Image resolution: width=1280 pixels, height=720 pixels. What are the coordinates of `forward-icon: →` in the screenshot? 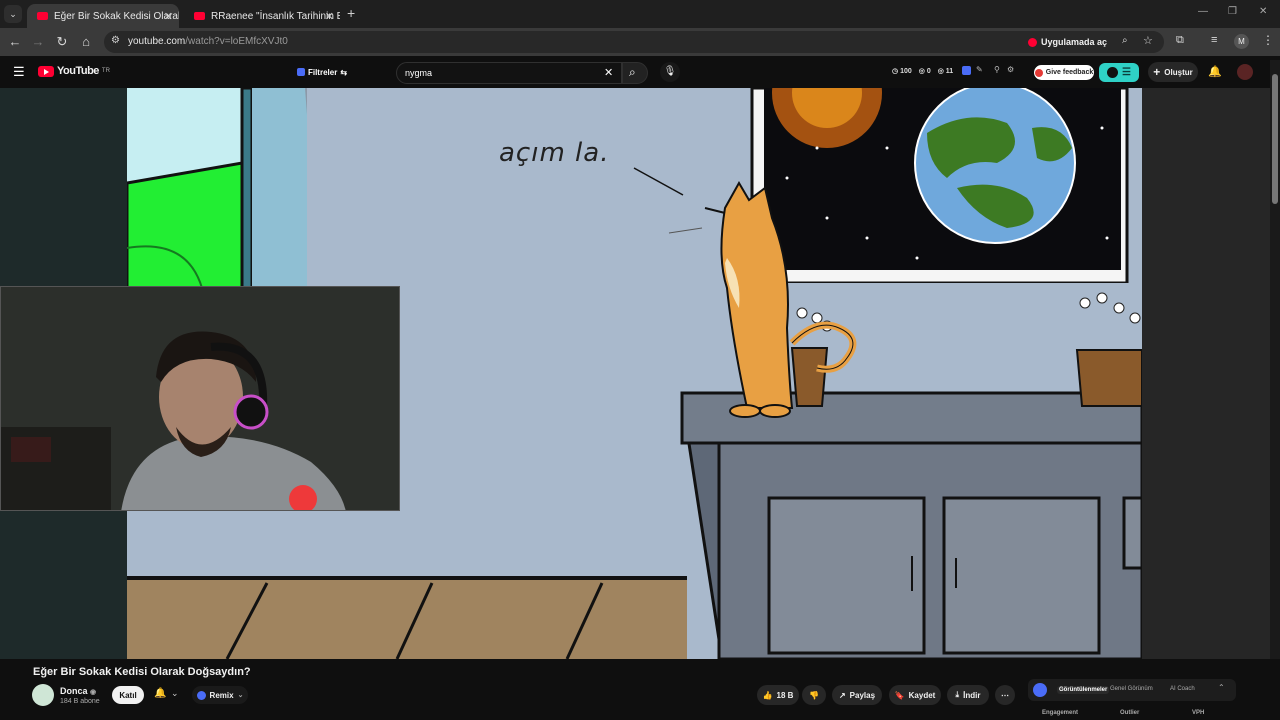 It's located at (38, 42).